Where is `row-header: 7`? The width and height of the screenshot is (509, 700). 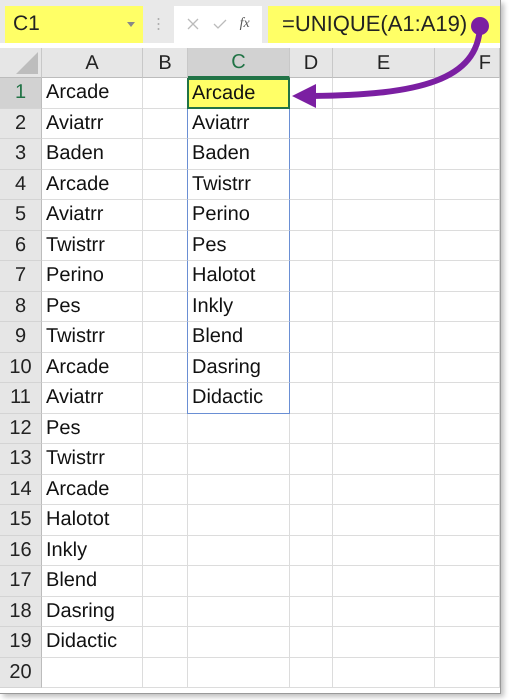 row-header: 7 is located at coordinates (21, 276).